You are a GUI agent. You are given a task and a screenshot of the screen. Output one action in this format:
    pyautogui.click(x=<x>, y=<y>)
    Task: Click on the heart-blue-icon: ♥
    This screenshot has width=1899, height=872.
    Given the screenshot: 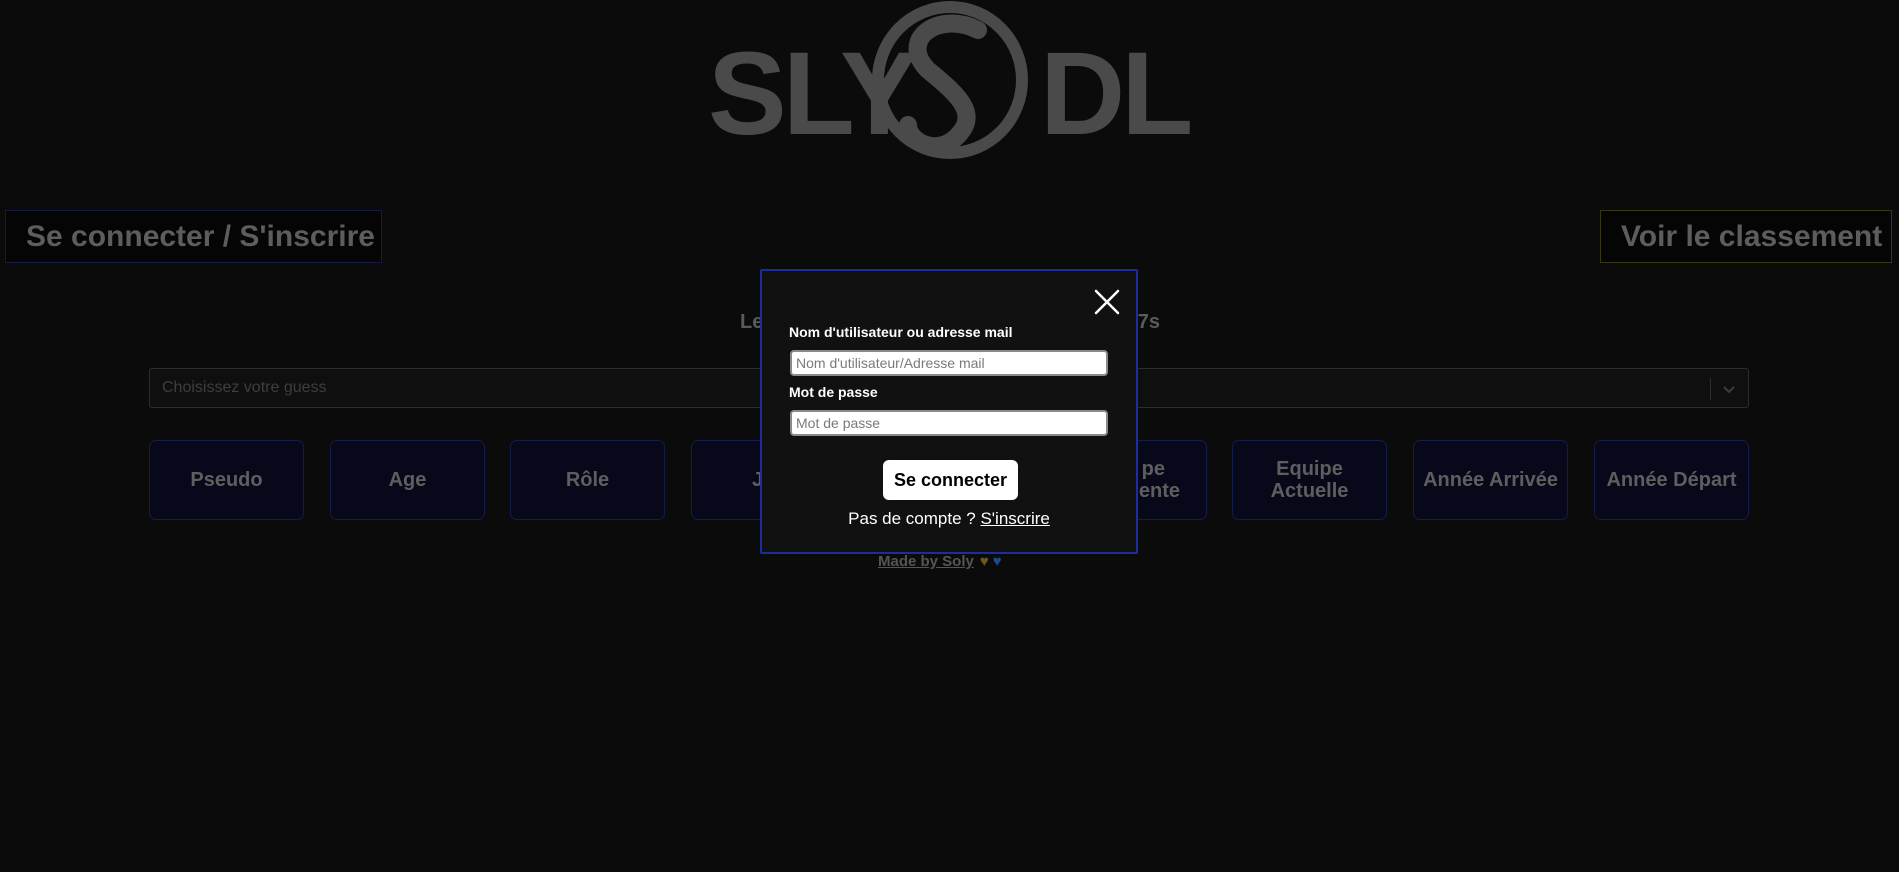 What is the action you would take?
    pyautogui.click(x=997, y=561)
    